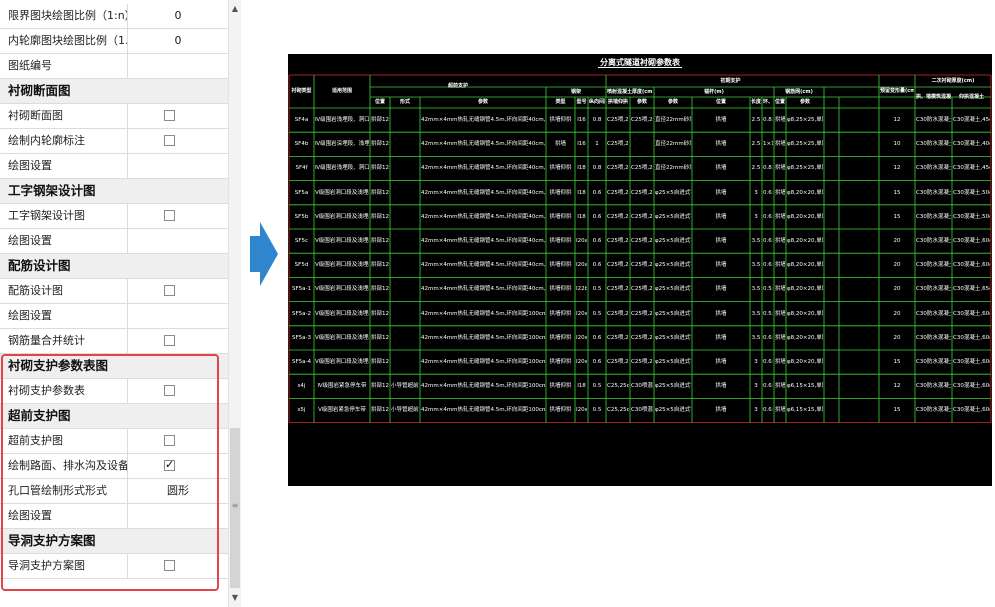 This screenshot has width=995, height=607. What do you see at coordinates (805, 313) in the screenshot?
I see `data-cell: φ8,20×20,单层` at bounding box center [805, 313].